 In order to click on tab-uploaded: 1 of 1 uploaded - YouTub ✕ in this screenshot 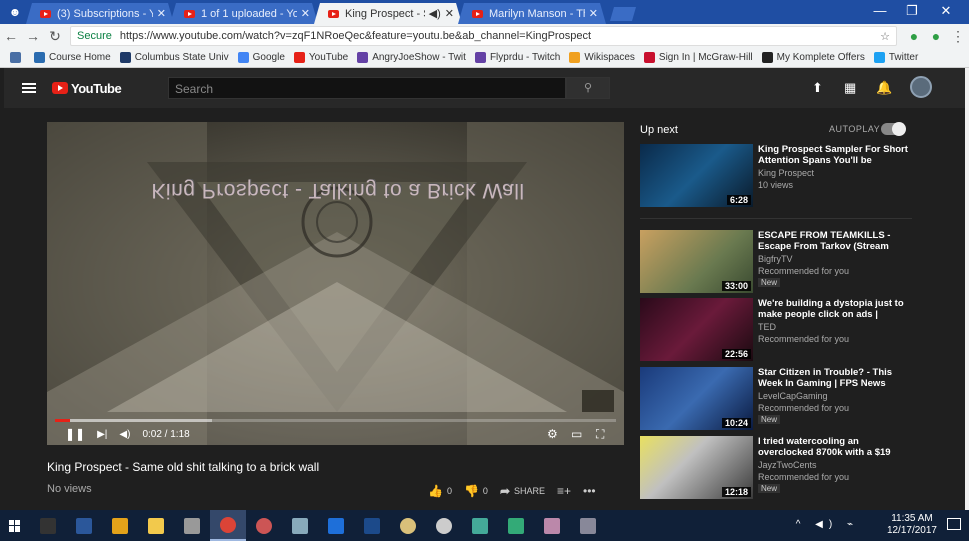, I will do `click(244, 13)`.